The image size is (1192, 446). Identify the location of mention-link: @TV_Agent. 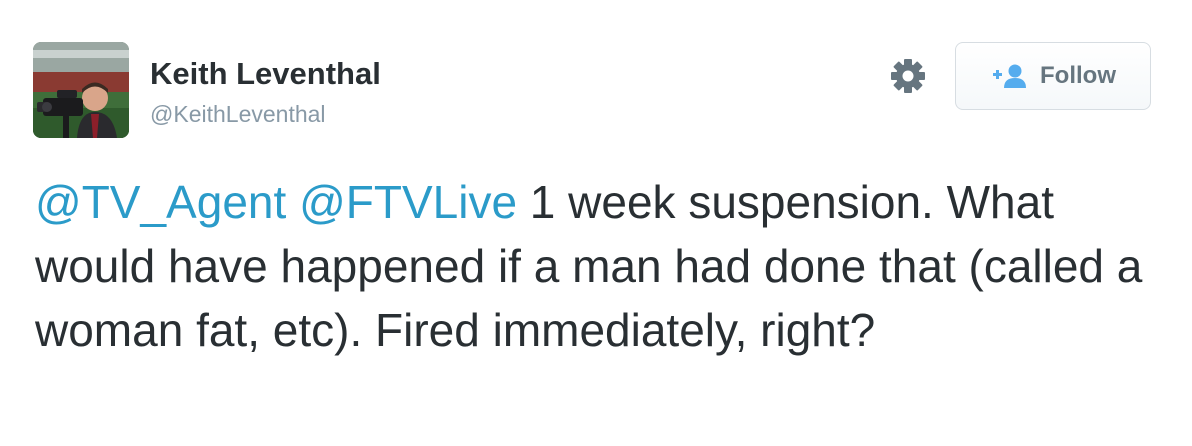
(160, 202).